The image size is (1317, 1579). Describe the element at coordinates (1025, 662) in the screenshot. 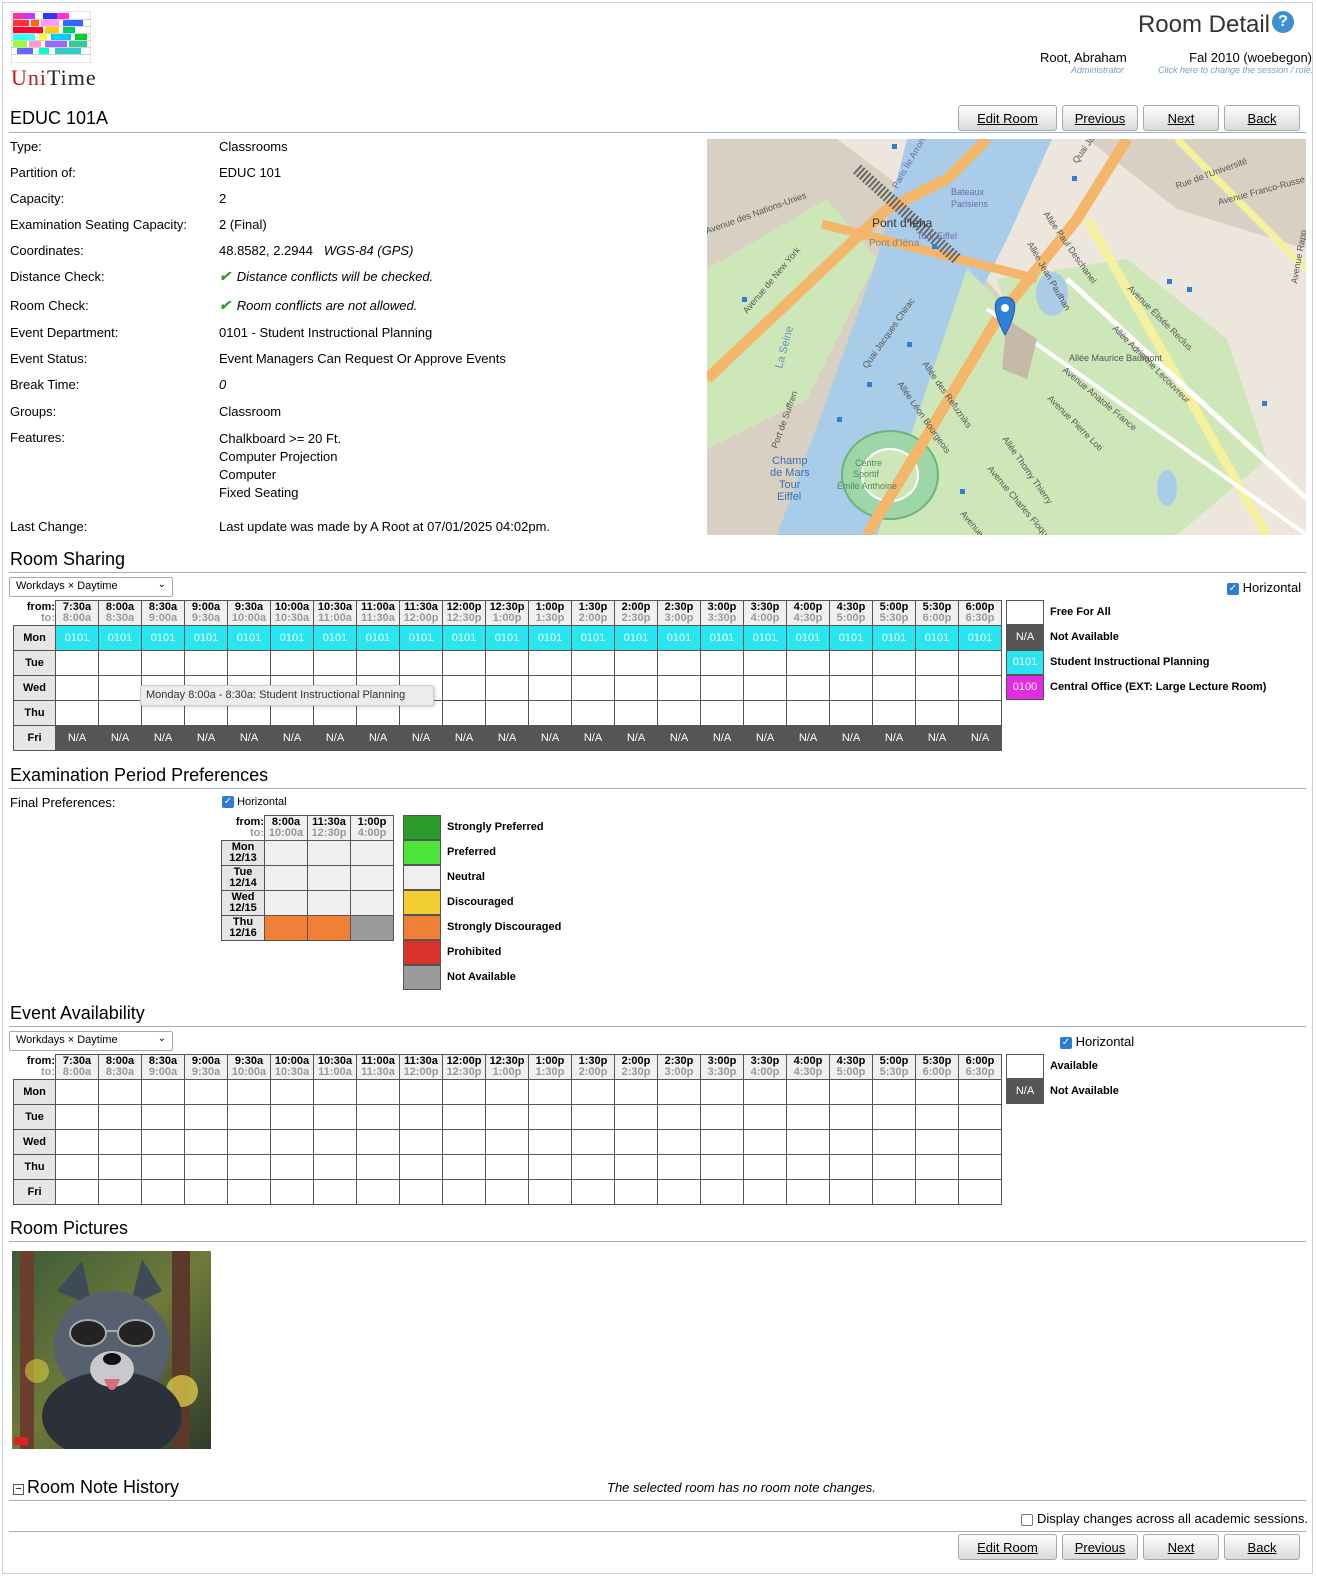

I see `legend-swatch: 0101` at that location.